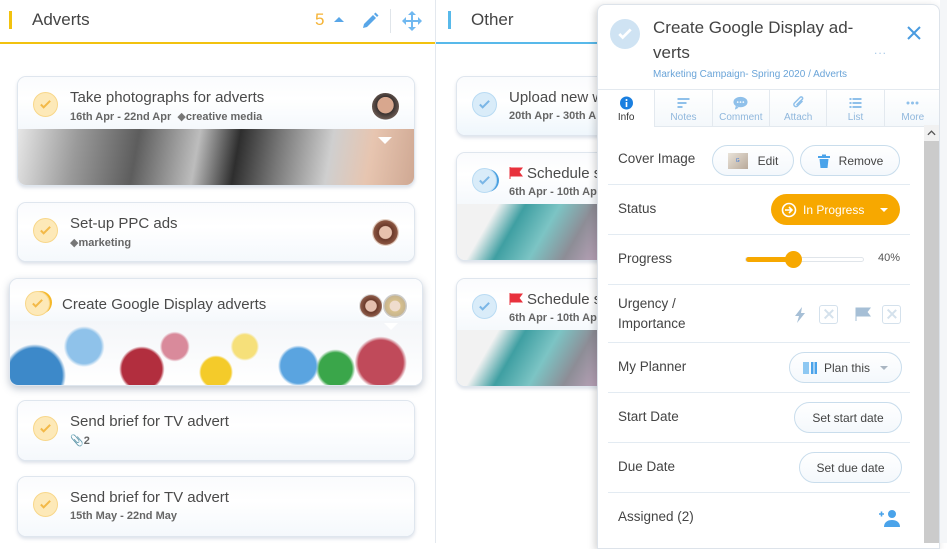  What do you see at coordinates (759, 468) in the screenshot?
I see `due-date-row: Due Date Set due date` at bounding box center [759, 468].